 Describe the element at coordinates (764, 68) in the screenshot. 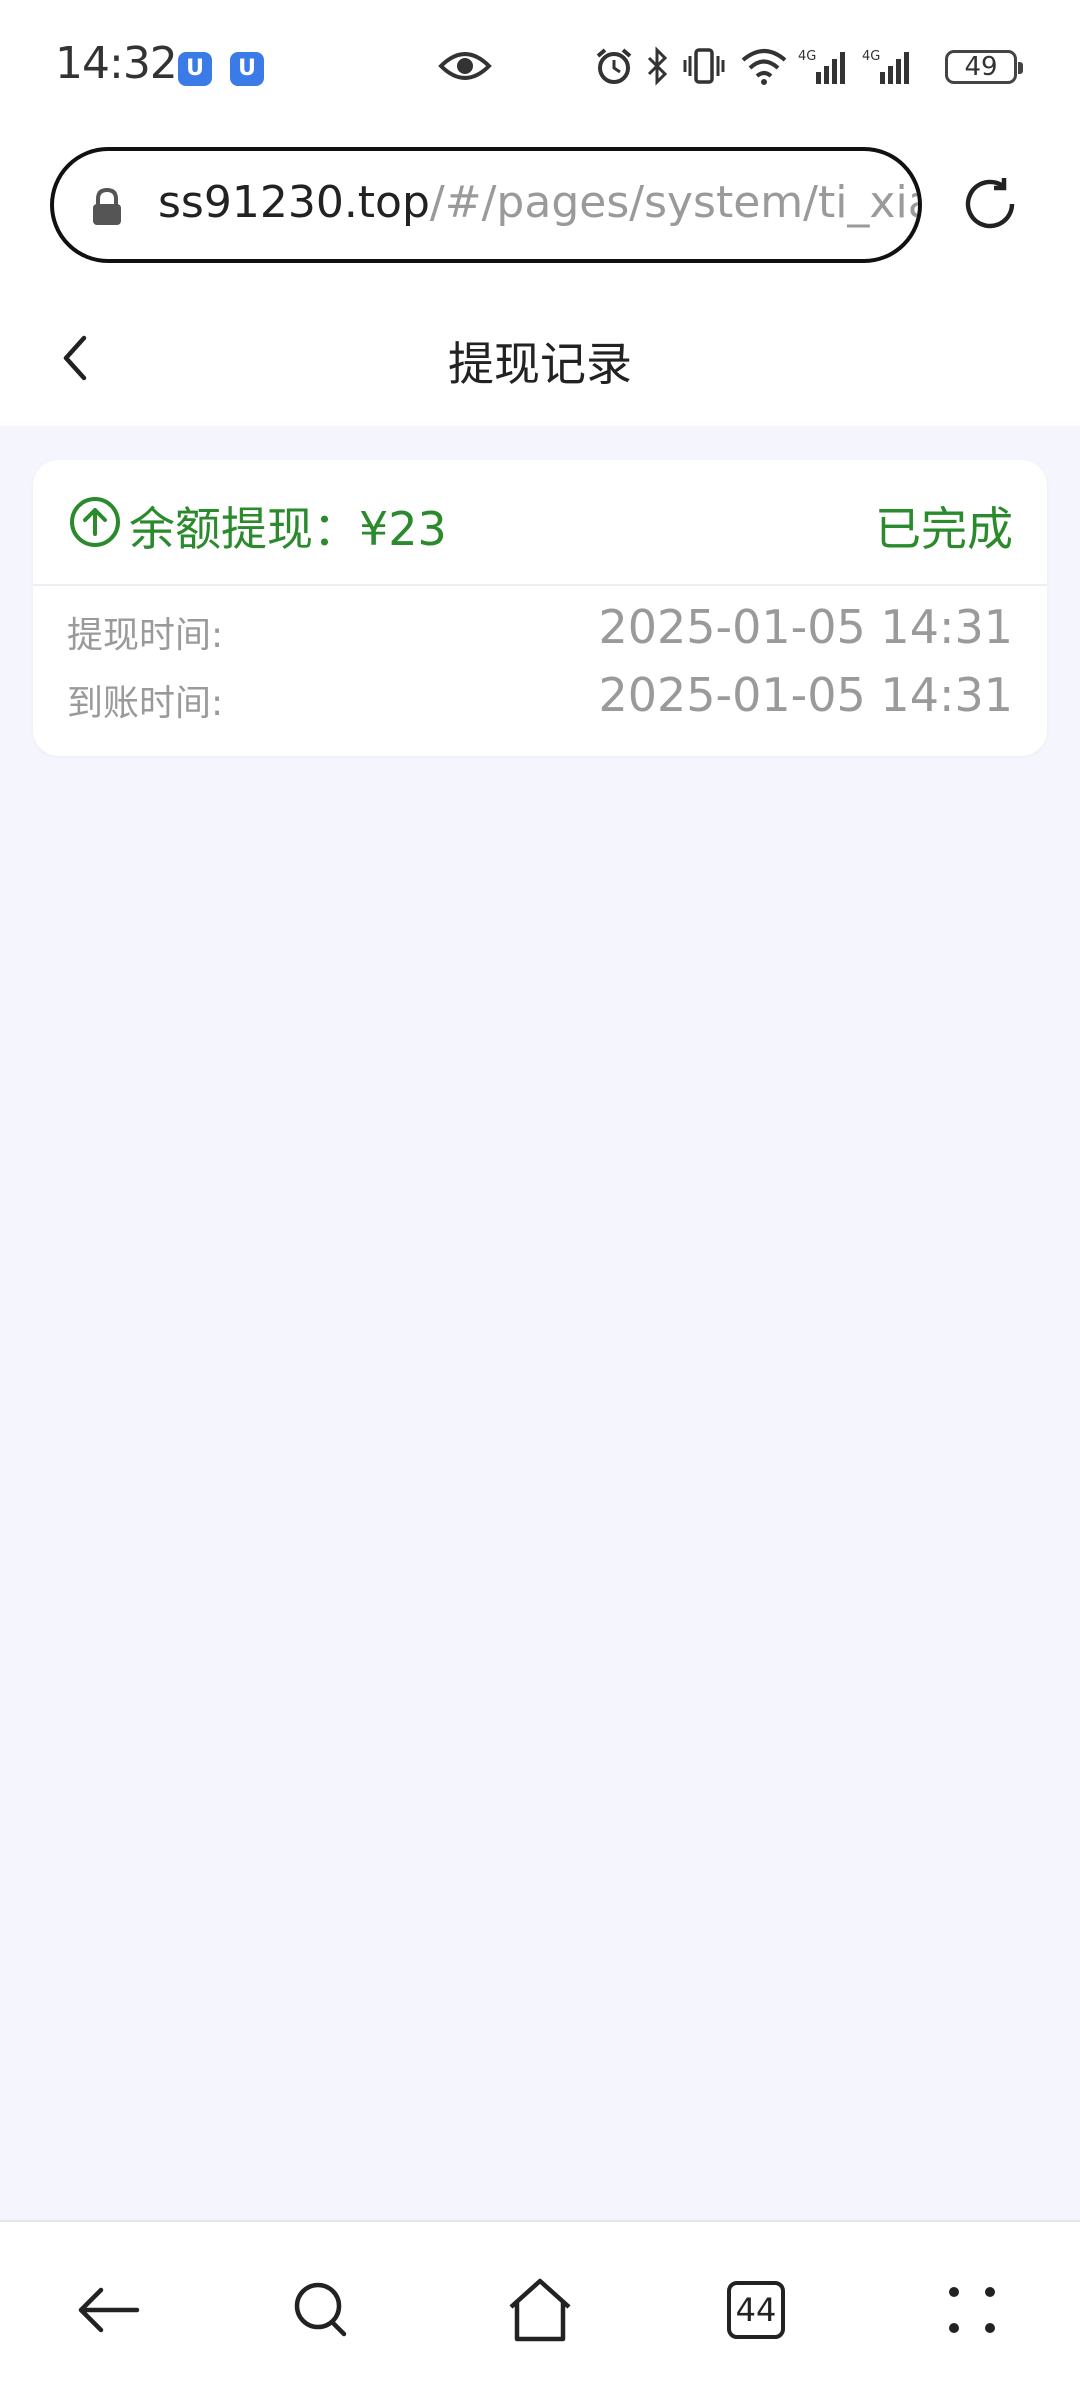

I see `wifi-icon` at that location.